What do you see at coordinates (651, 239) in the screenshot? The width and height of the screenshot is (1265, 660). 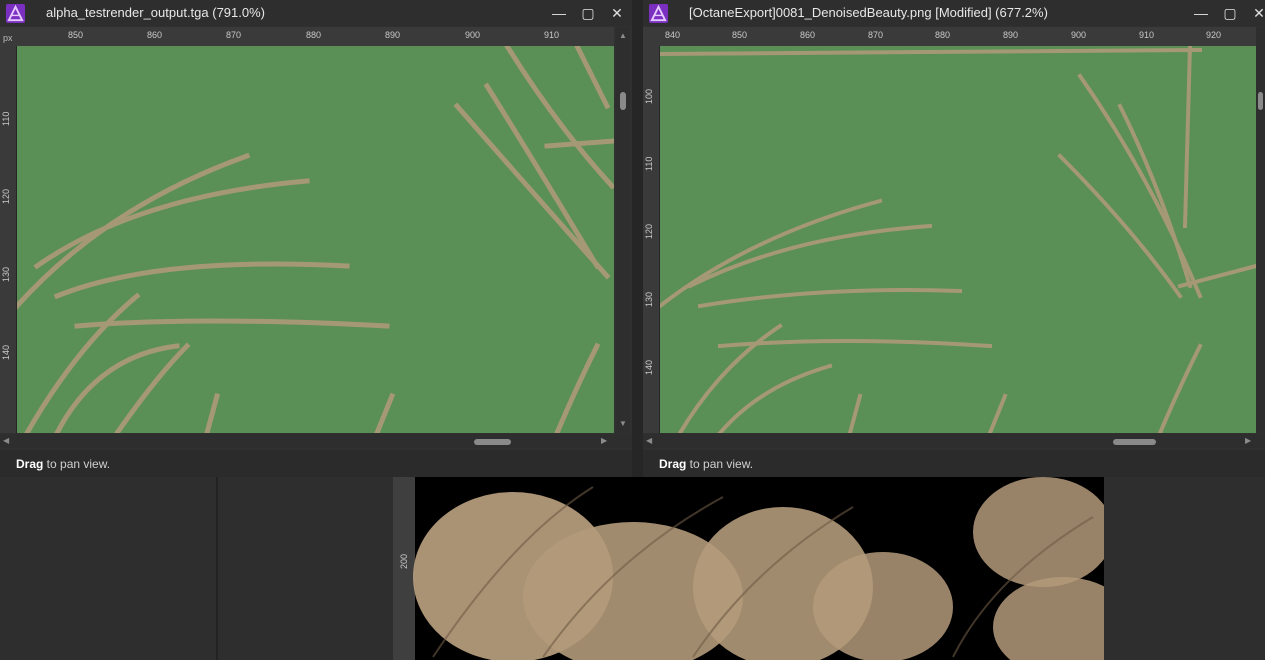 I see `vertical-ruler: 100 110 120 130 140` at bounding box center [651, 239].